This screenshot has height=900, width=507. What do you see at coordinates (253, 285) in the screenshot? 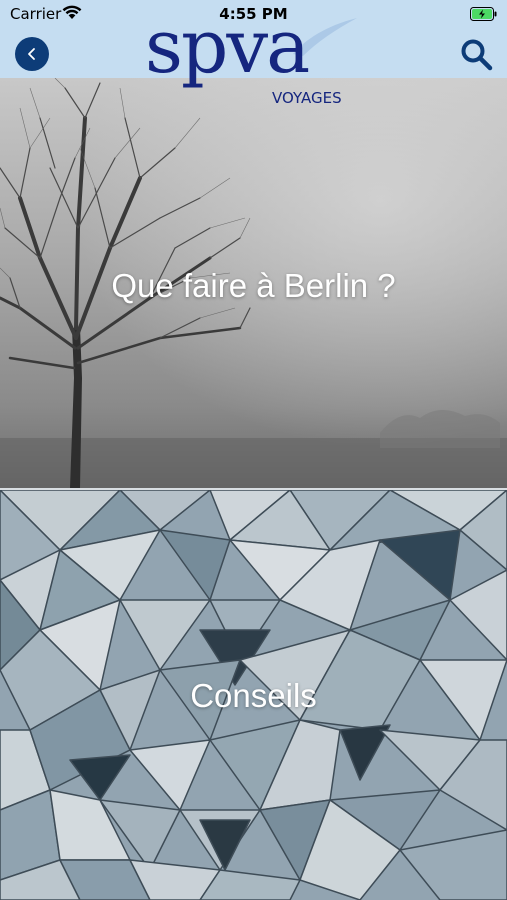
I see `tile-berlin-label: Que faire à Berlin ?` at bounding box center [253, 285].